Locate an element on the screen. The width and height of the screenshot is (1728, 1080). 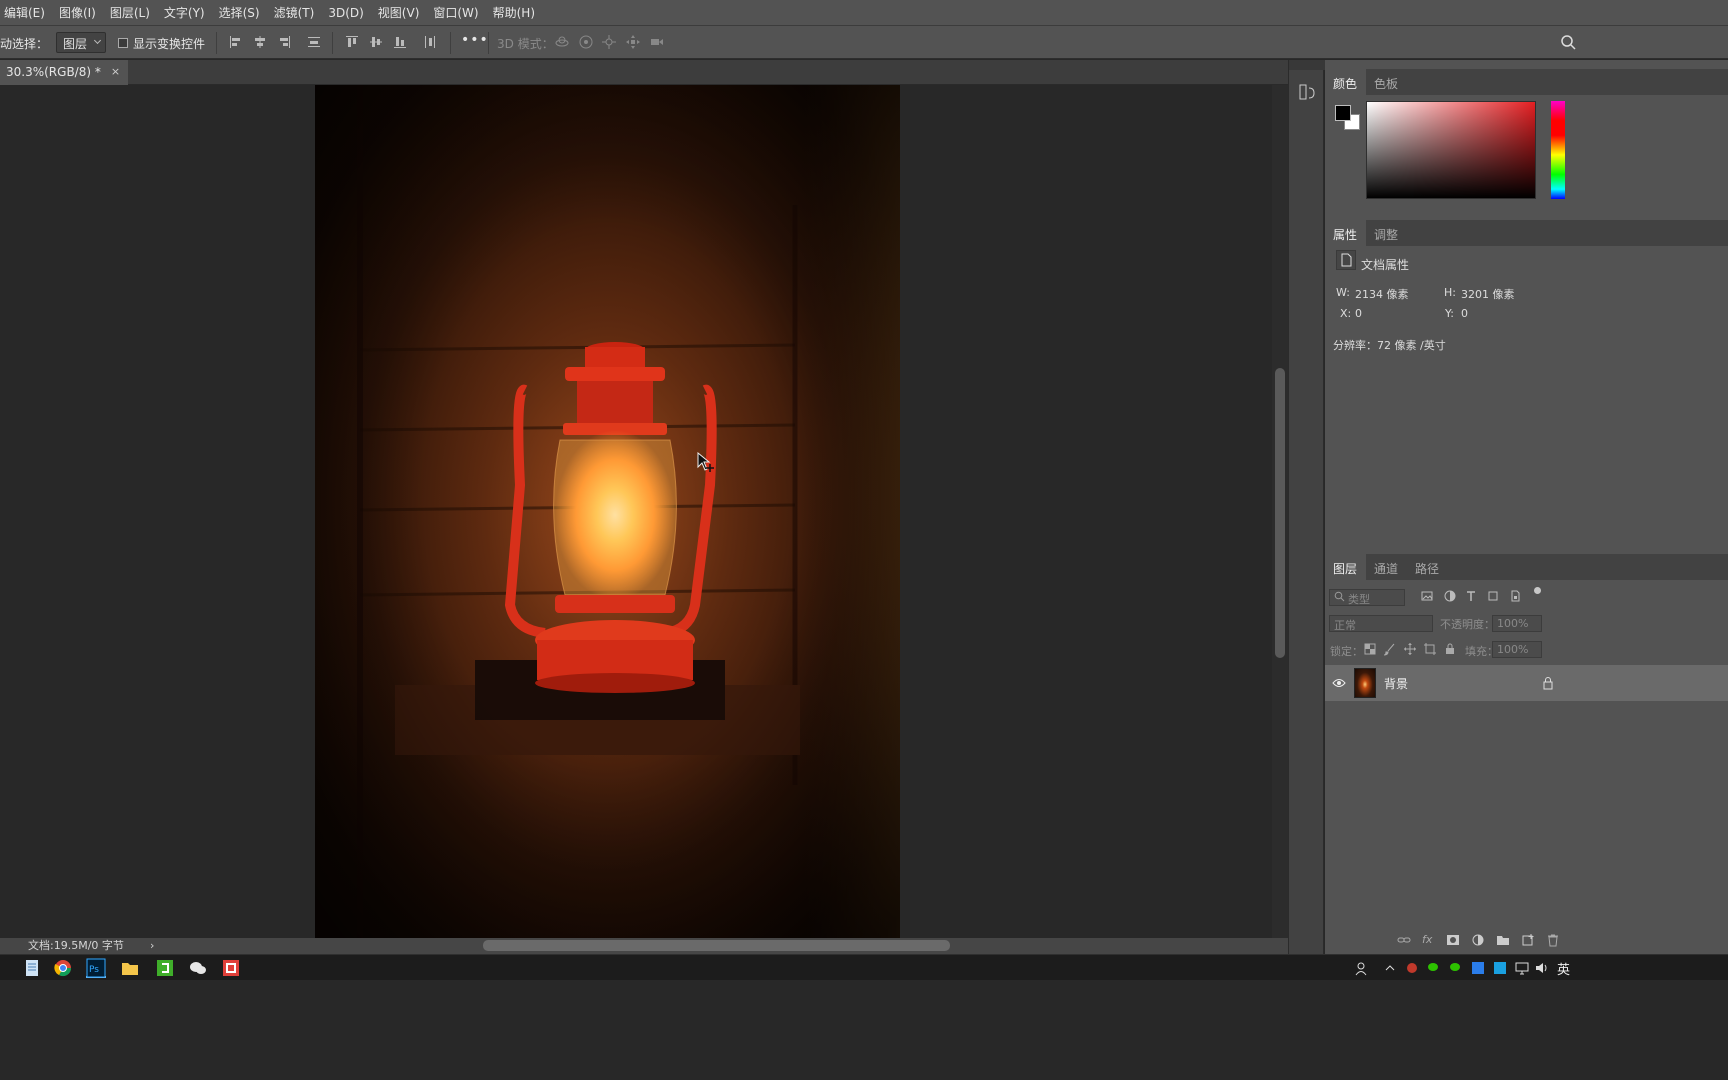
menu-filter: 滤镜(T) is located at coordinates (294, 12).